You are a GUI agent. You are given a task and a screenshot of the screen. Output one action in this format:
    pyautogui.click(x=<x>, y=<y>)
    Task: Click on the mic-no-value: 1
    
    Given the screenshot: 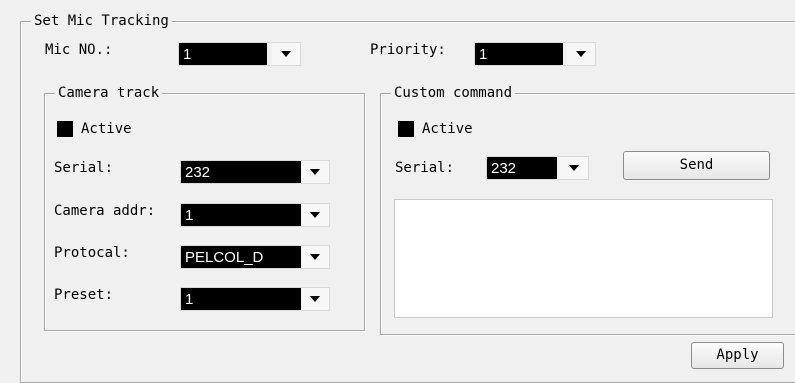 What is the action you would take?
    pyautogui.click(x=223, y=54)
    